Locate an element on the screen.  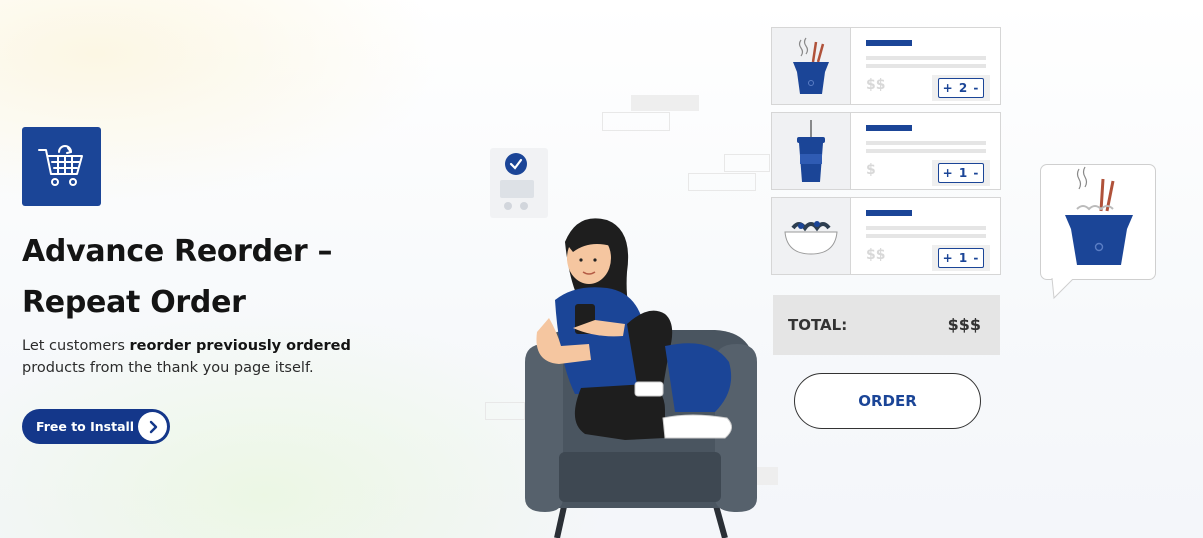
order-item-card: $ + 1 - is located at coordinates (886, 151).